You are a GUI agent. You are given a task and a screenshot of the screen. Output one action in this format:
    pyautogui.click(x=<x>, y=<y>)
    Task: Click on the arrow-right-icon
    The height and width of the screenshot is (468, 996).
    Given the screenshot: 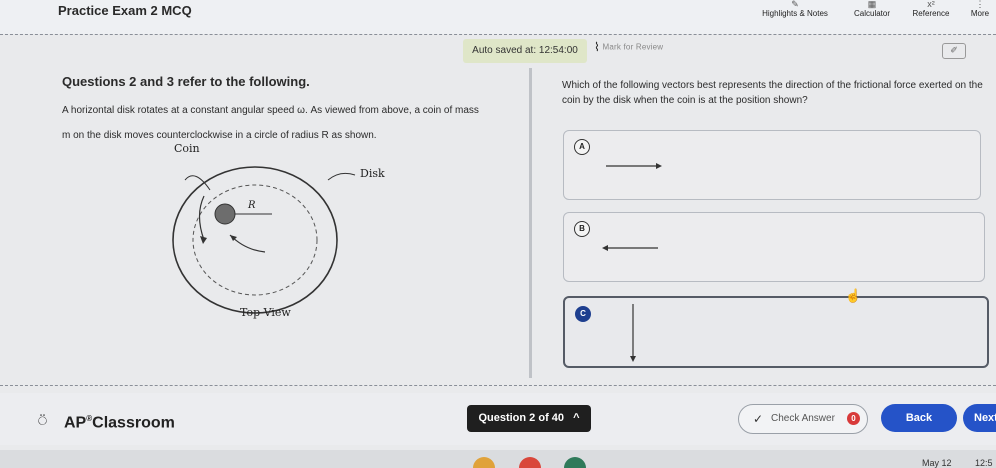 What is the action you would take?
    pyautogui.click(x=634, y=166)
    